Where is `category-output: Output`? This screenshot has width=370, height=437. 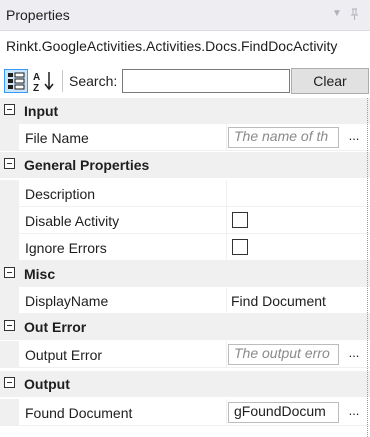
category-output: Output is located at coordinates (185, 384).